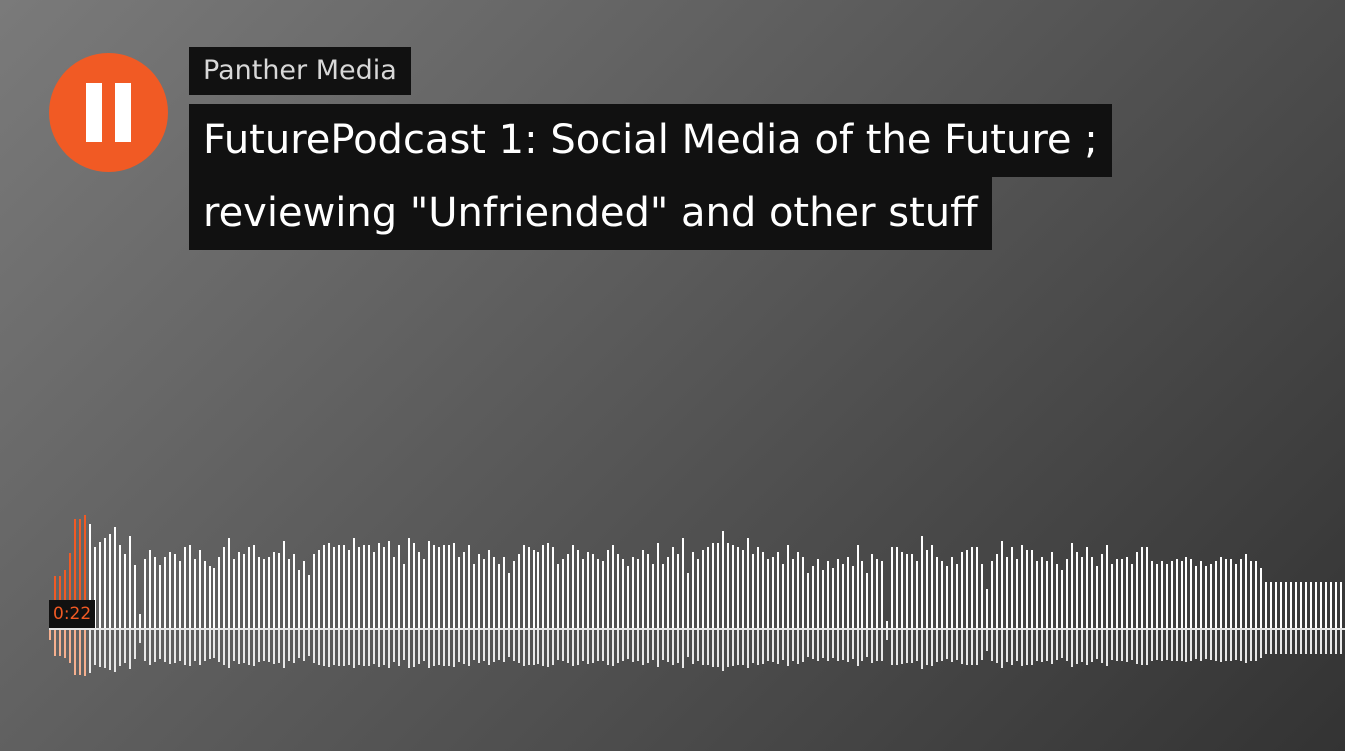 The height and width of the screenshot is (751, 1345). I want to click on artist-link: Panther Media, so click(300, 71).